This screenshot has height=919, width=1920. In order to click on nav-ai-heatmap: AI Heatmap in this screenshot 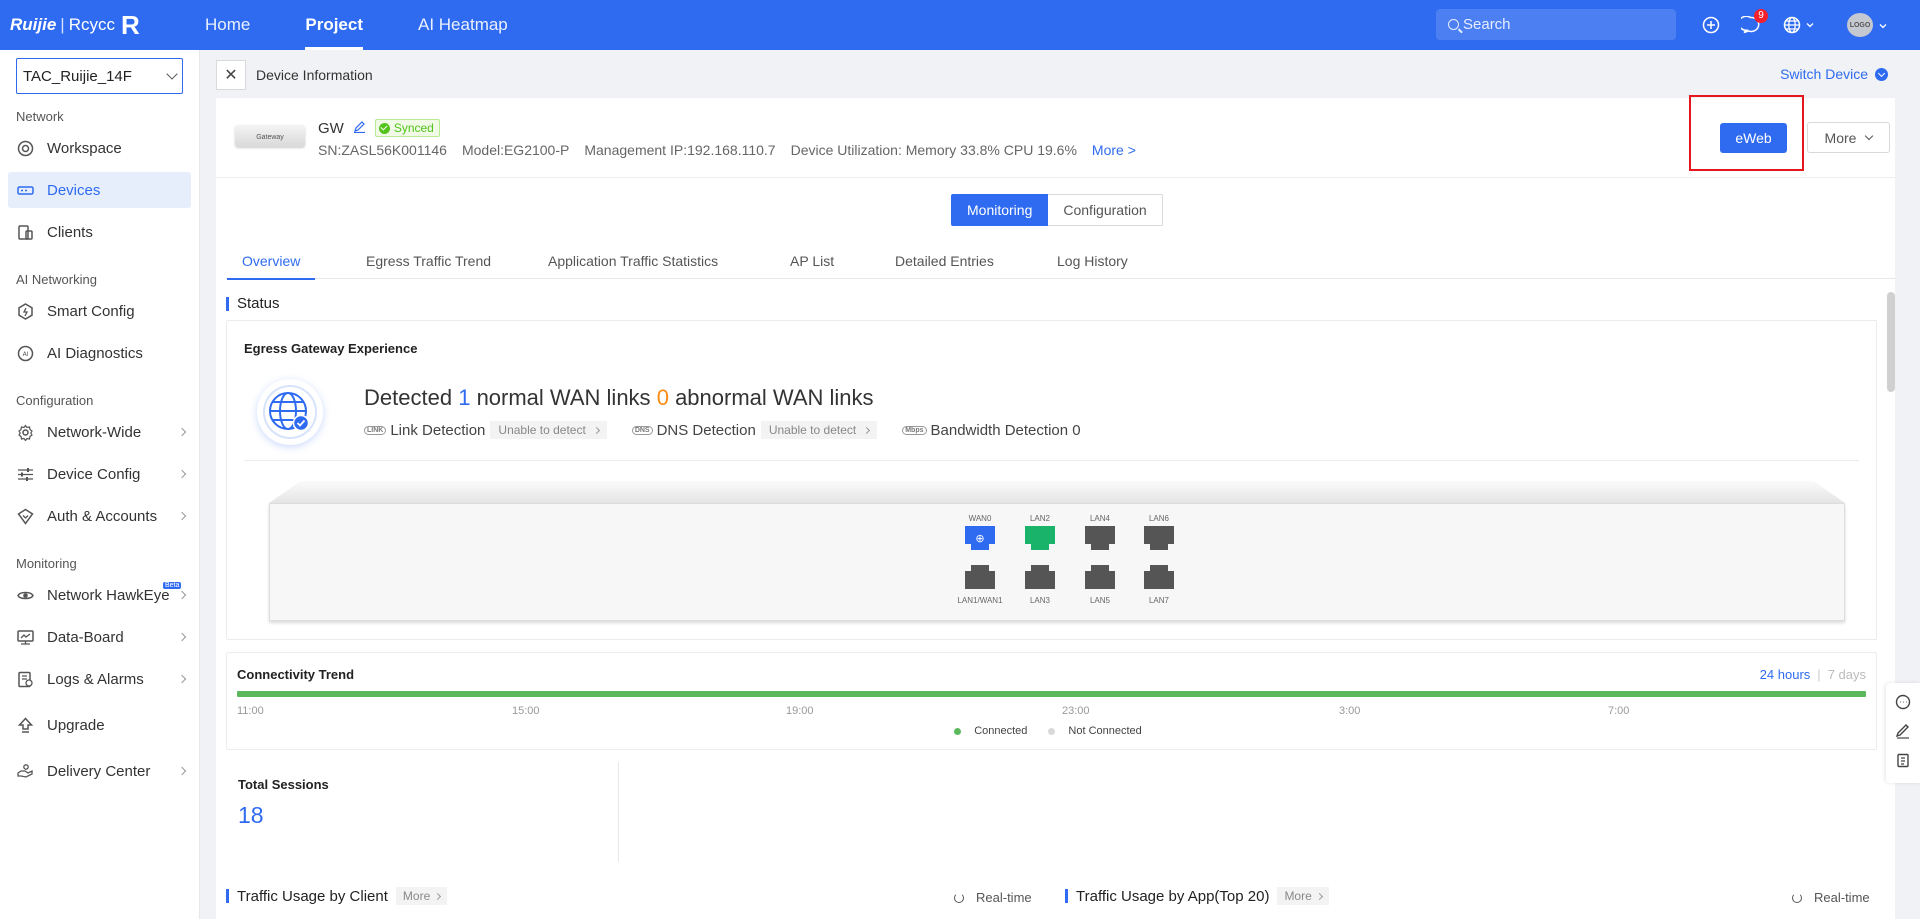, I will do `click(463, 25)`.